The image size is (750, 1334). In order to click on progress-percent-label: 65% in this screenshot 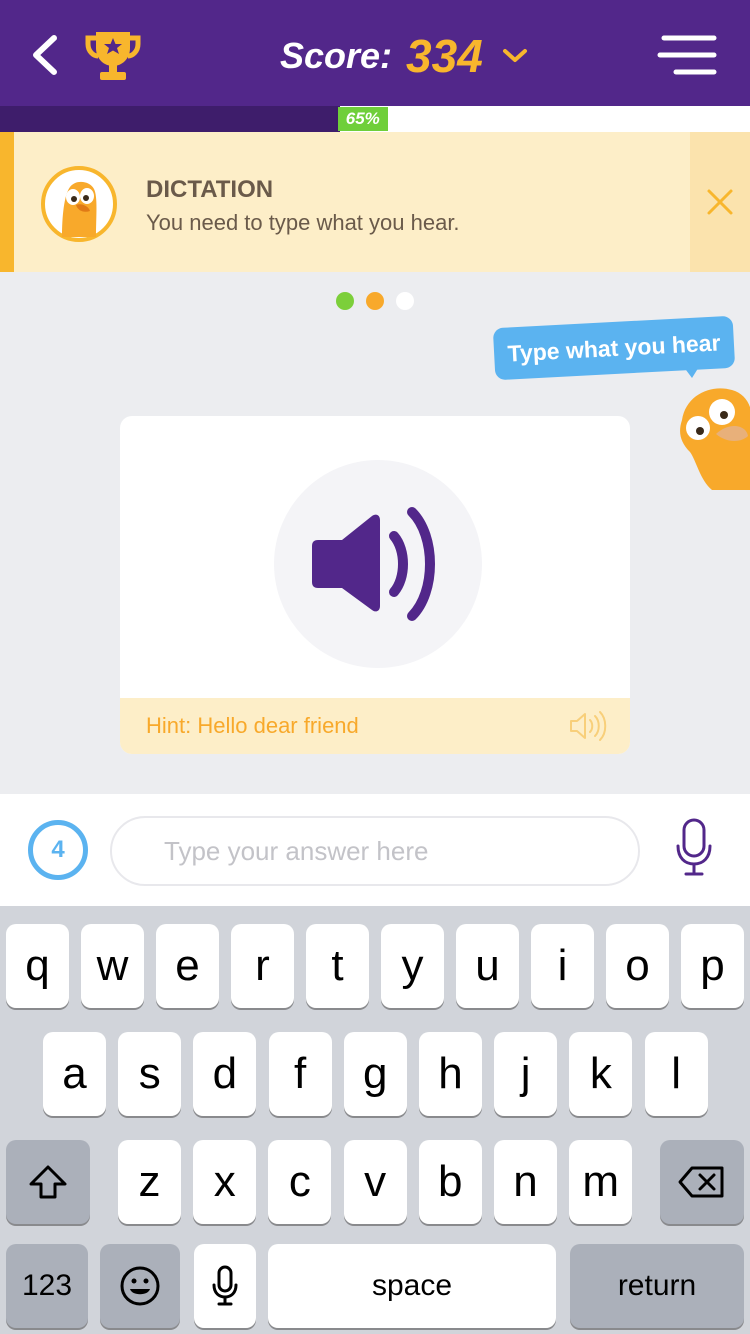, I will do `click(362, 119)`.